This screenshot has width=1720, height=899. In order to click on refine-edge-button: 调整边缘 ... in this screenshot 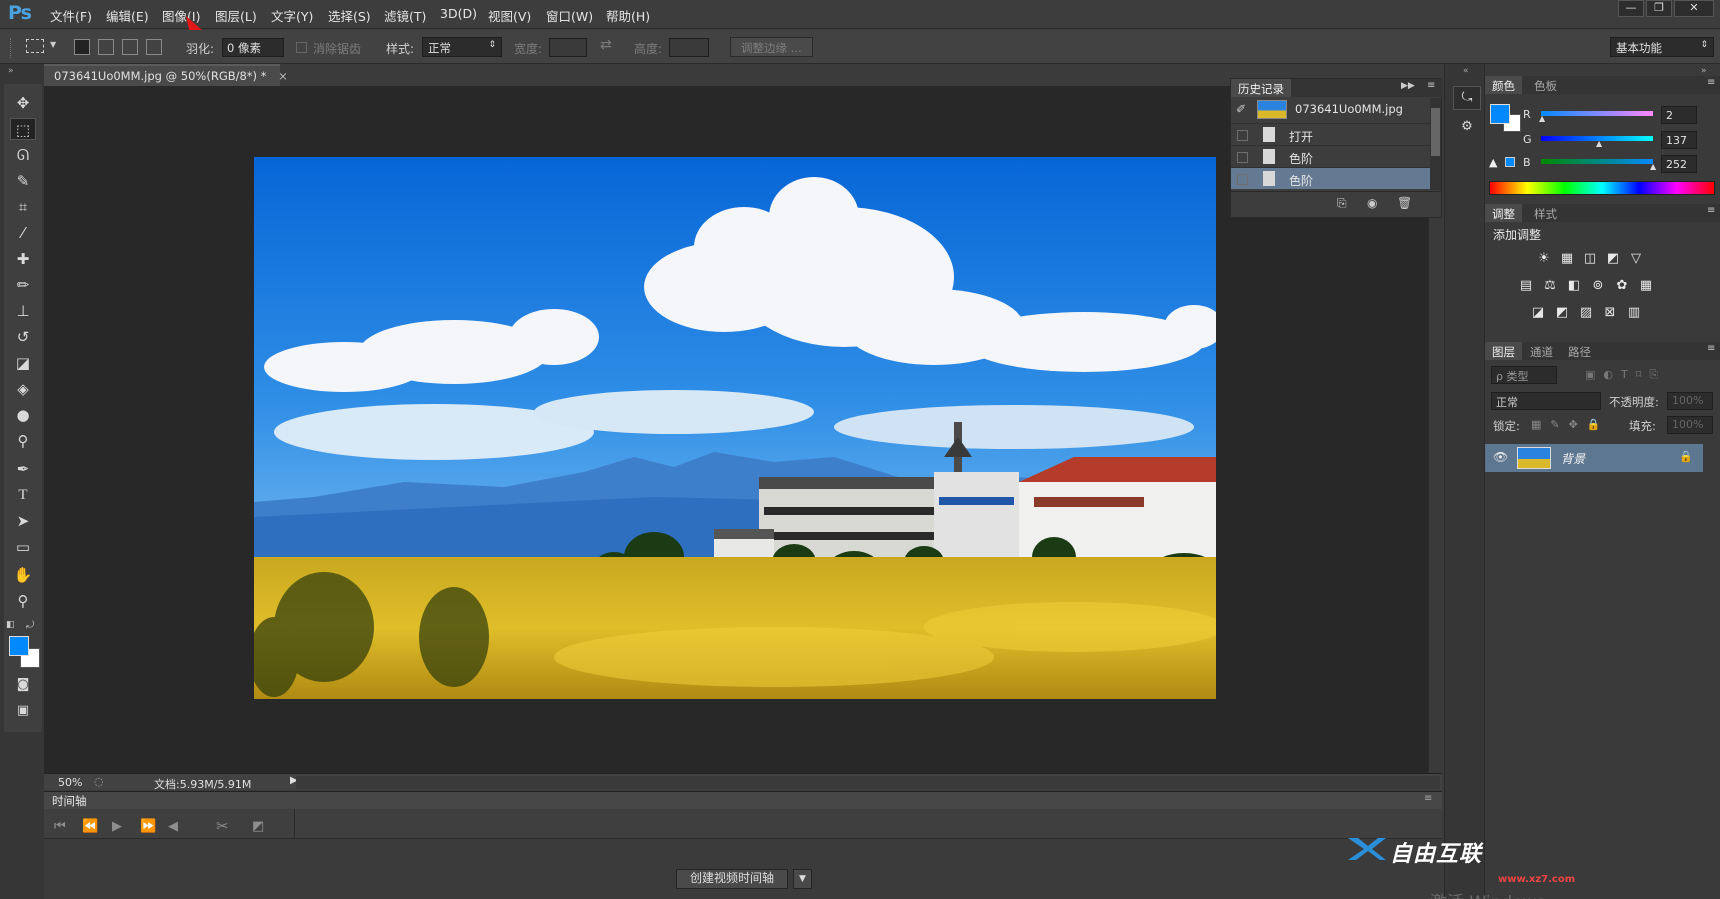, I will do `click(771, 47)`.